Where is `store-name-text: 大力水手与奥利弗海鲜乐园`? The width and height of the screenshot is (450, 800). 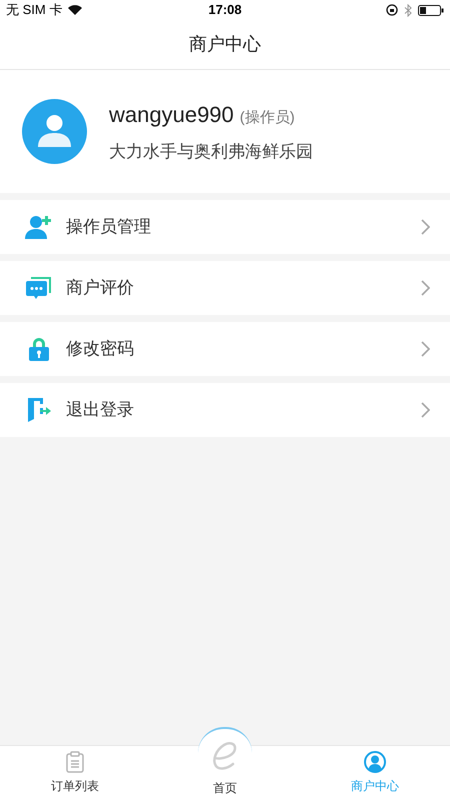
store-name-text: 大力水手与奥利弗海鲜乐园 is located at coordinates (211, 152).